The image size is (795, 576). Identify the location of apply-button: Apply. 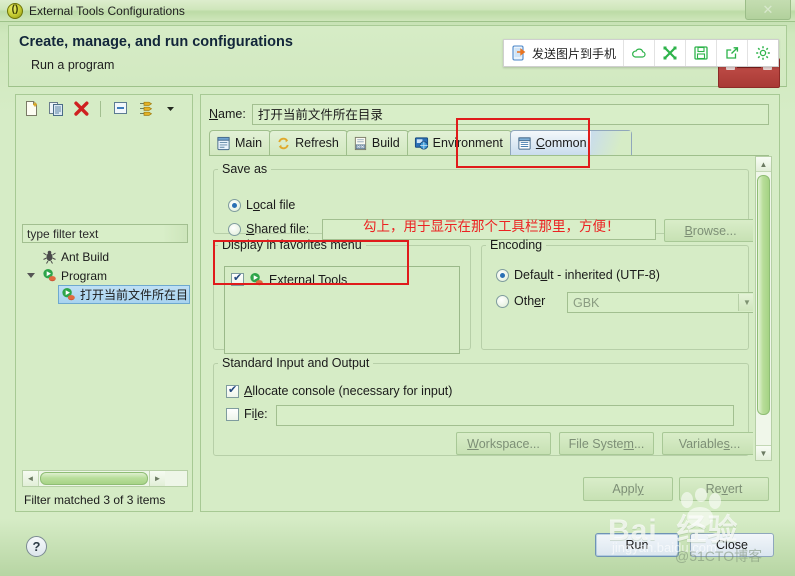
(628, 489).